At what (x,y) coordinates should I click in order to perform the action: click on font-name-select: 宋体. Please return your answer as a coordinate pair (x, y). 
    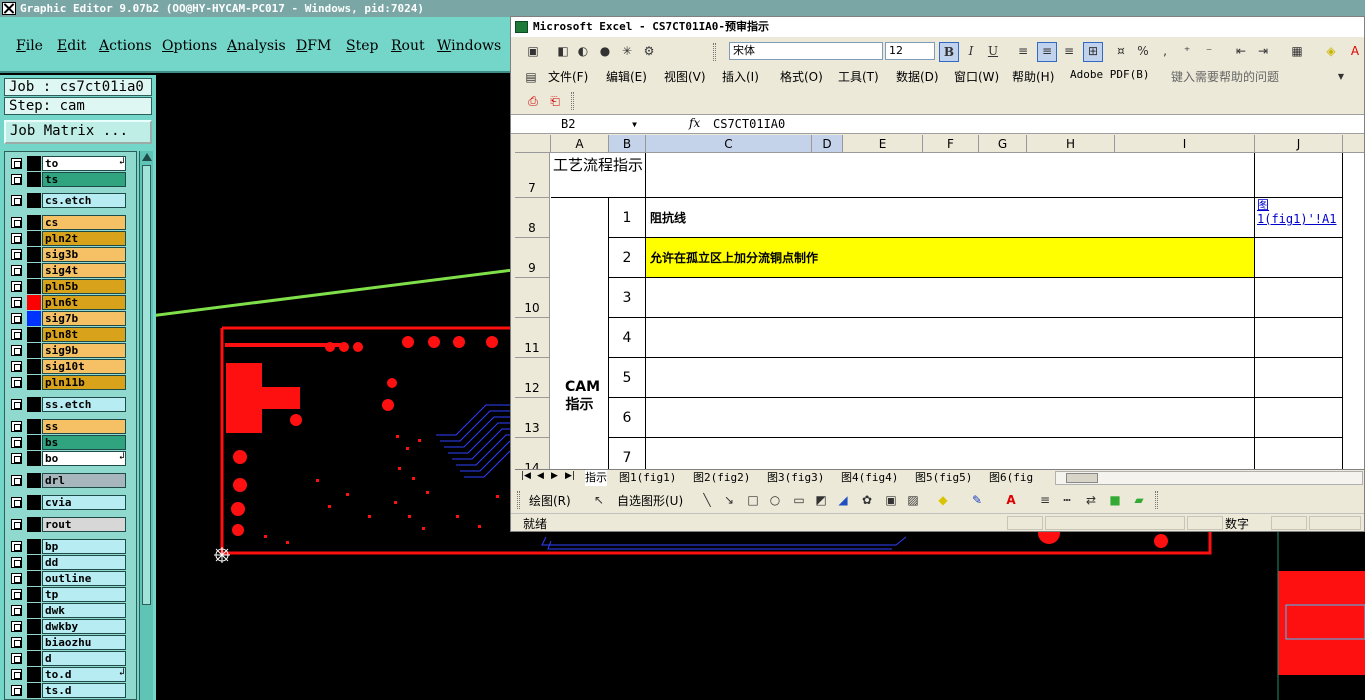
    Looking at the image, I should click on (806, 51).